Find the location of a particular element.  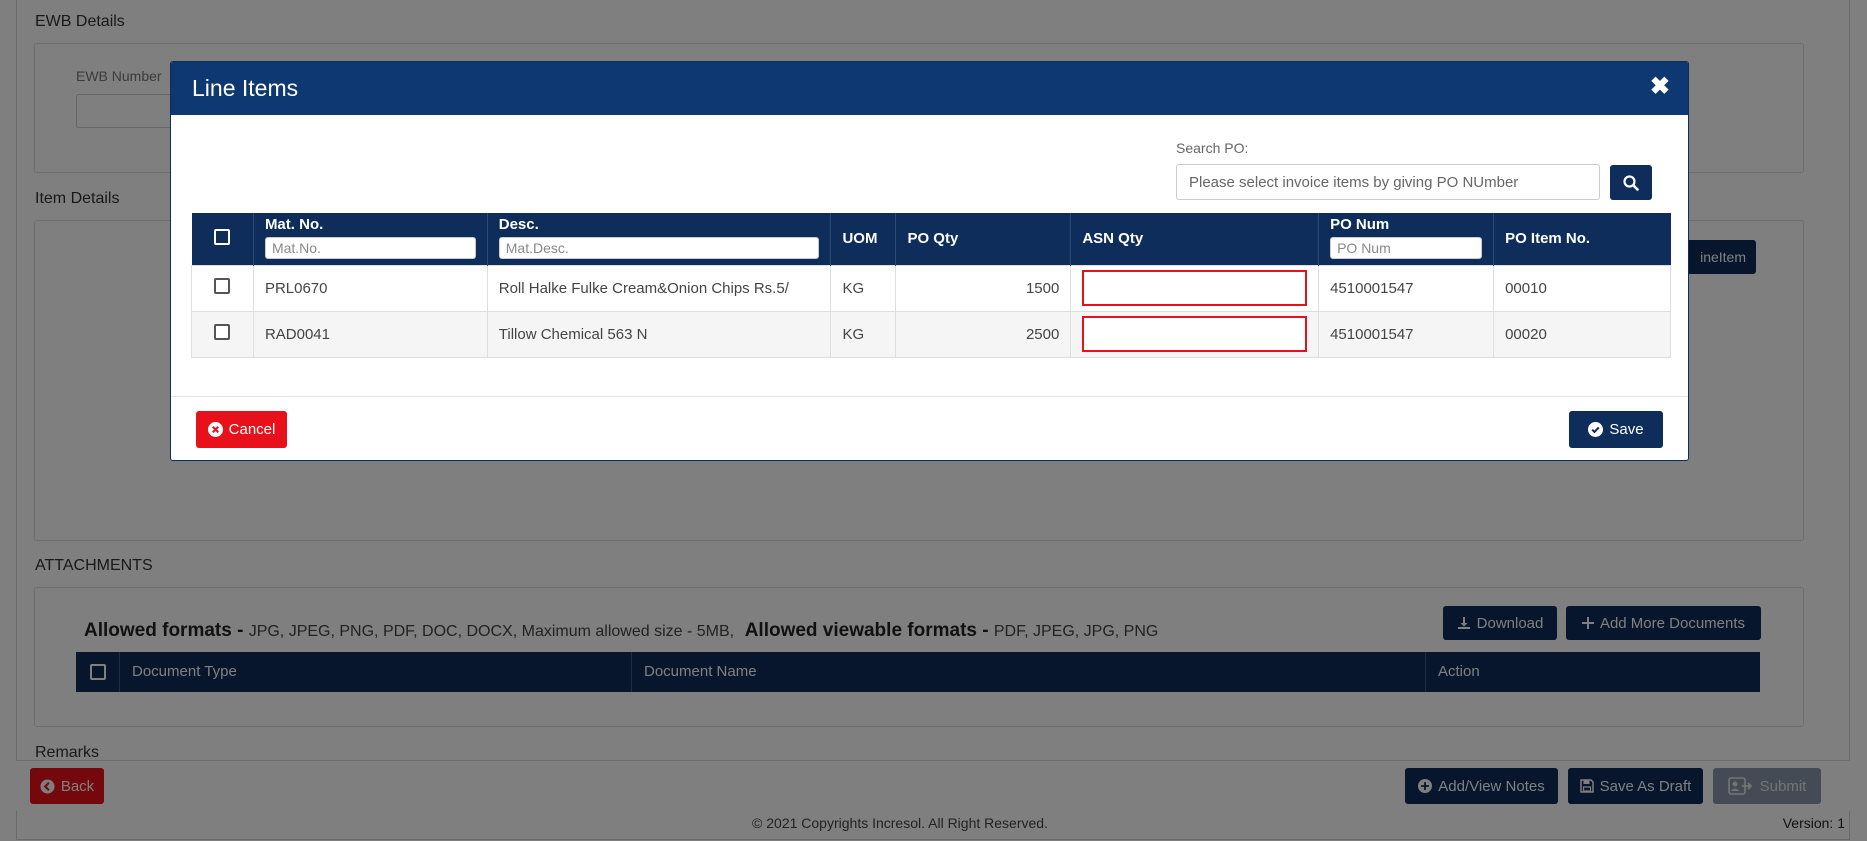

search-po-input is located at coordinates (1388, 182).